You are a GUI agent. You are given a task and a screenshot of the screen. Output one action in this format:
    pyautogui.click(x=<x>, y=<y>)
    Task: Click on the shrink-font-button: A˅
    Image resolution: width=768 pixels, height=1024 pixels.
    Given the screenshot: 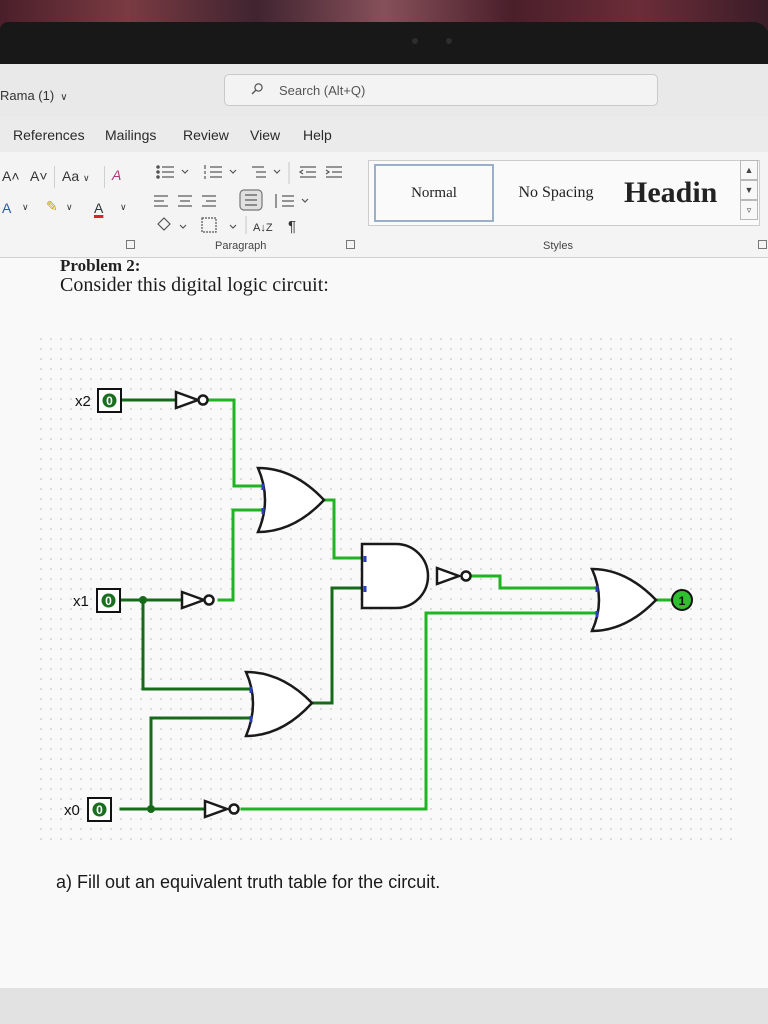 What is the action you would take?
    pyautogui.click(x=39, y=176)
    